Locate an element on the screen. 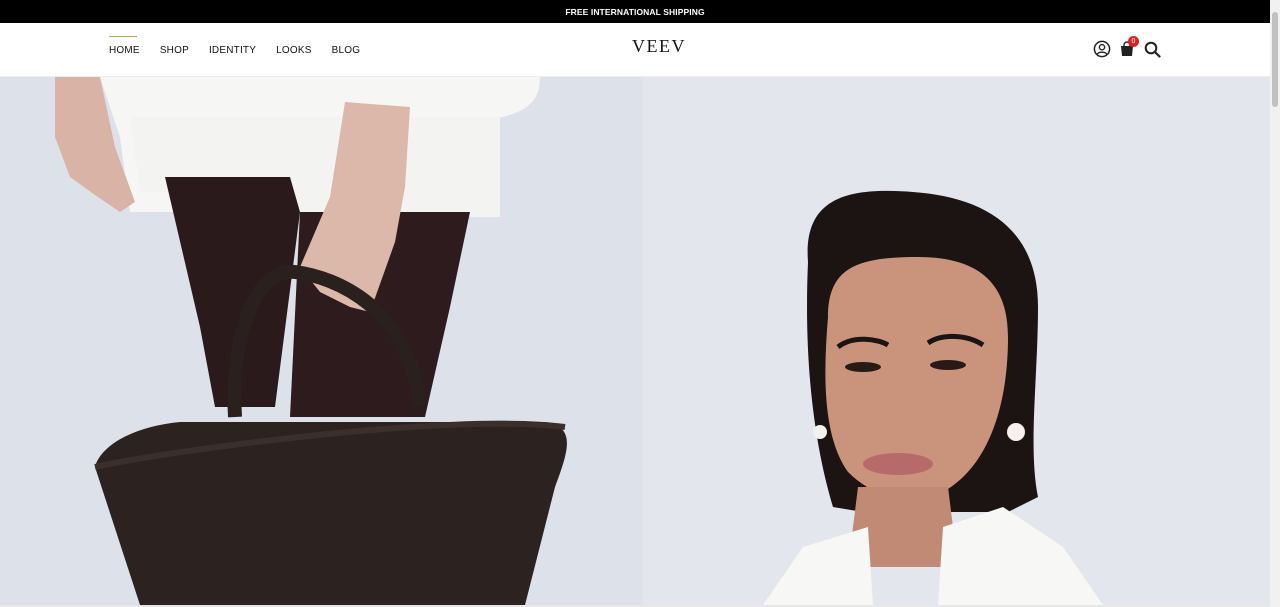 The height and width of the screenshot is (607, 1280). header-icons: 0 is located at coordinates (1129, 47).